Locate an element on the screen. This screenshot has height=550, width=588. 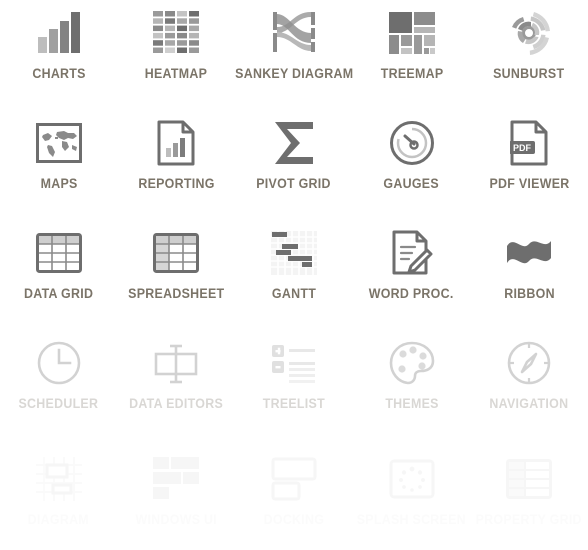
diagram-icon is located at coordinates (59, 479).